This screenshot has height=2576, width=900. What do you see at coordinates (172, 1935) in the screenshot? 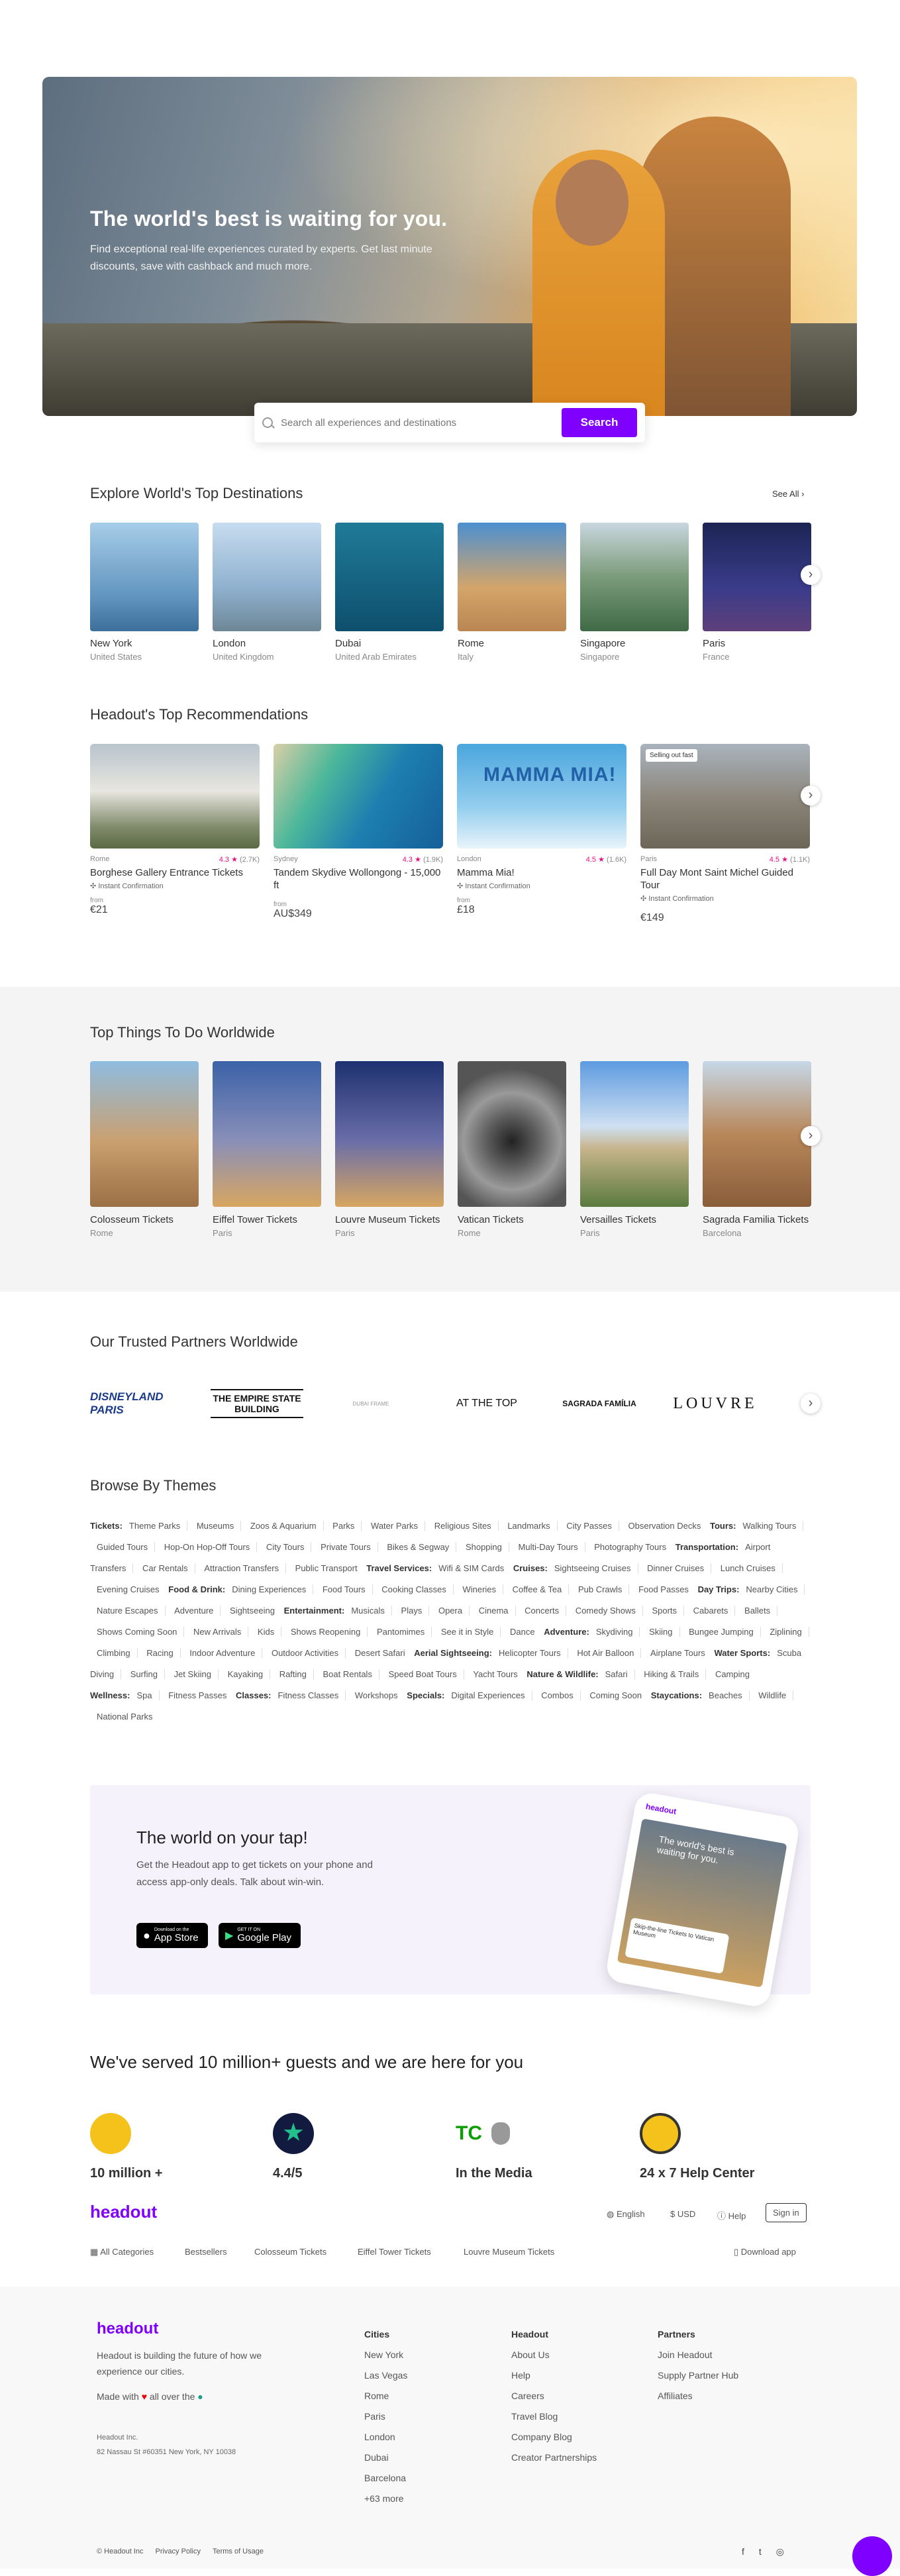
I see `app-store-button: ● Download on the App Store` at bounding box center [172, 1935].